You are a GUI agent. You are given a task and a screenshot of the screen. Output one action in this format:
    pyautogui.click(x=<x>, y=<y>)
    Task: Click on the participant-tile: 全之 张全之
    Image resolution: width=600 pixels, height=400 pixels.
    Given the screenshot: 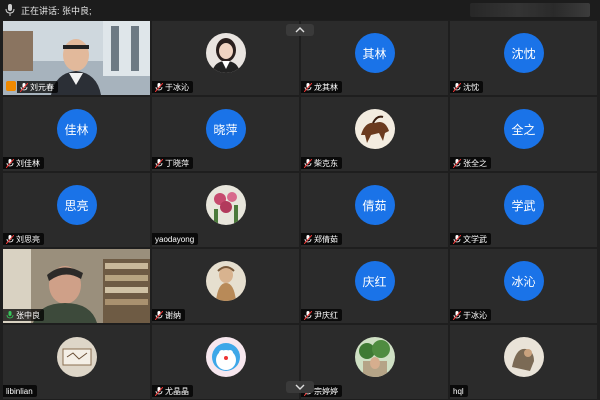 What is the action you would take?
    pyautogui.click(x=523, y=134)
    